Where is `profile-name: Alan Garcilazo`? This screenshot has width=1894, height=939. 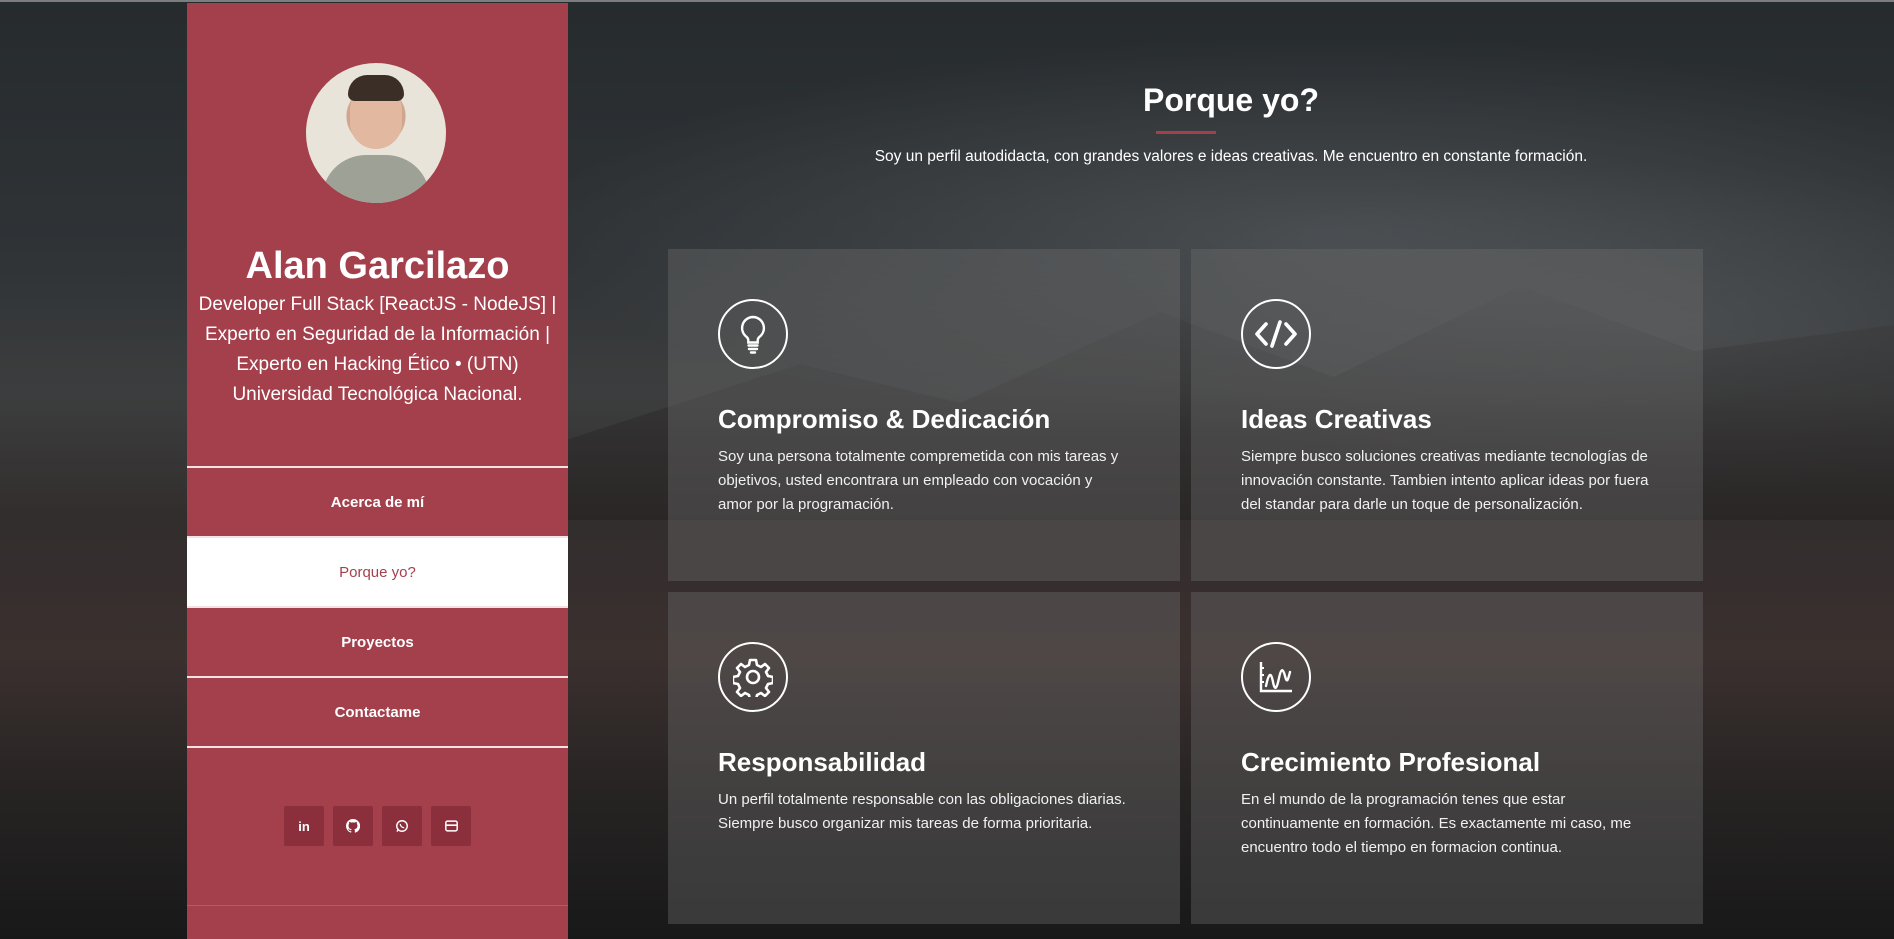 profile-name: Alan Garcilazo is located at coordinates (377, 266).